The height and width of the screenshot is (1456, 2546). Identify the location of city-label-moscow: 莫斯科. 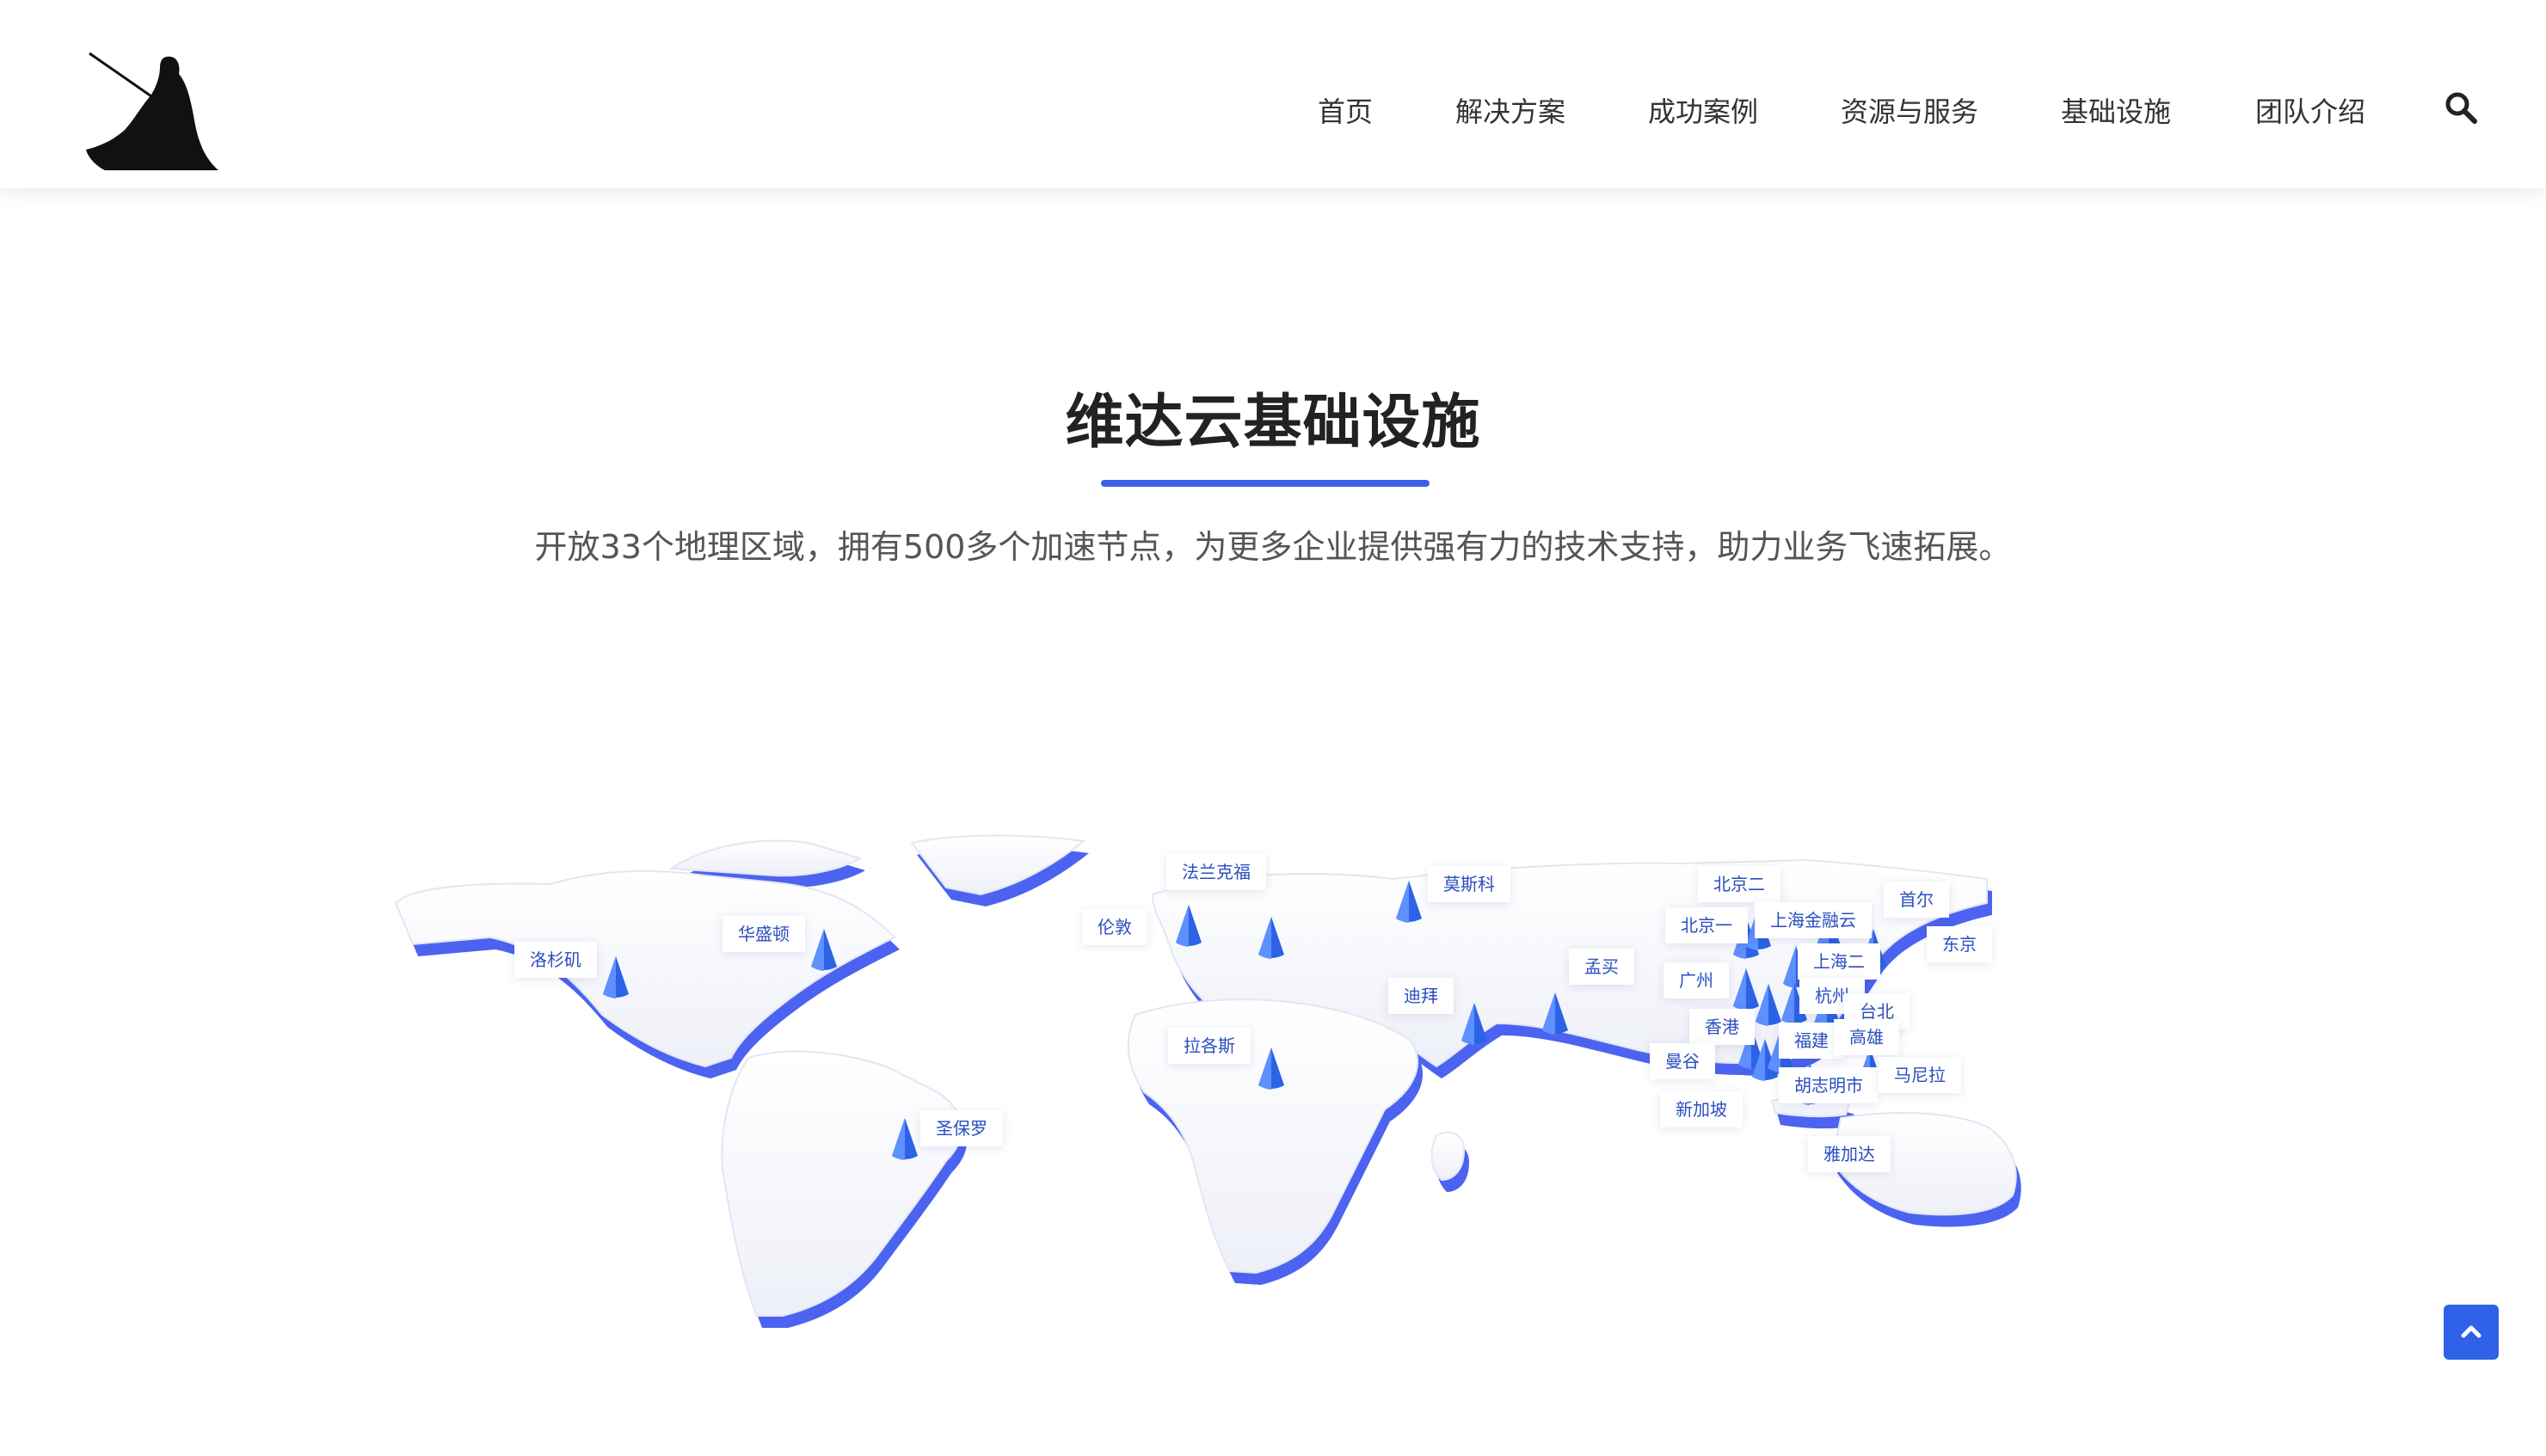
(1469, 884).